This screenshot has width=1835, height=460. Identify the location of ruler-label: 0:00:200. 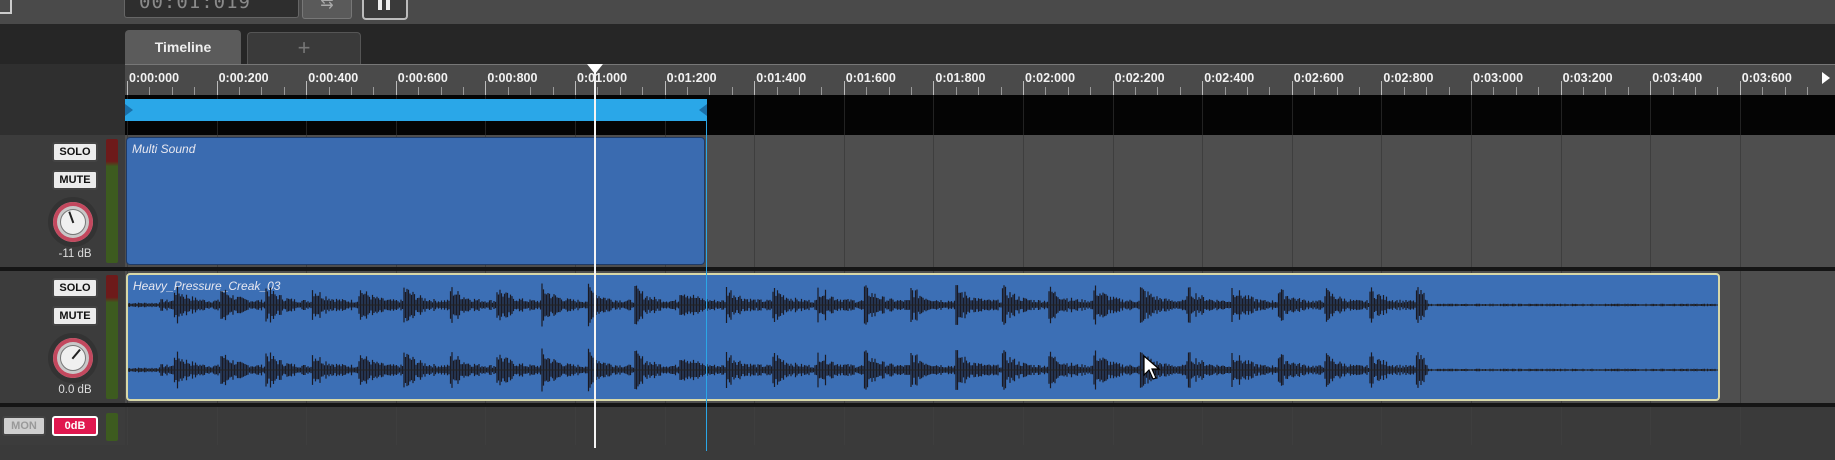
(243, 78).